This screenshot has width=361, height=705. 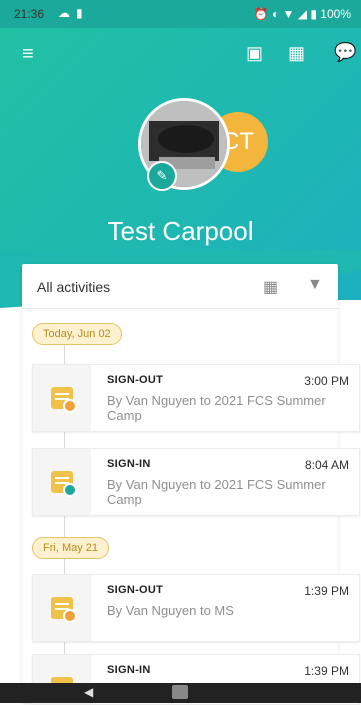 I want to click on sign-in-badge, so click(x=70, y=490).